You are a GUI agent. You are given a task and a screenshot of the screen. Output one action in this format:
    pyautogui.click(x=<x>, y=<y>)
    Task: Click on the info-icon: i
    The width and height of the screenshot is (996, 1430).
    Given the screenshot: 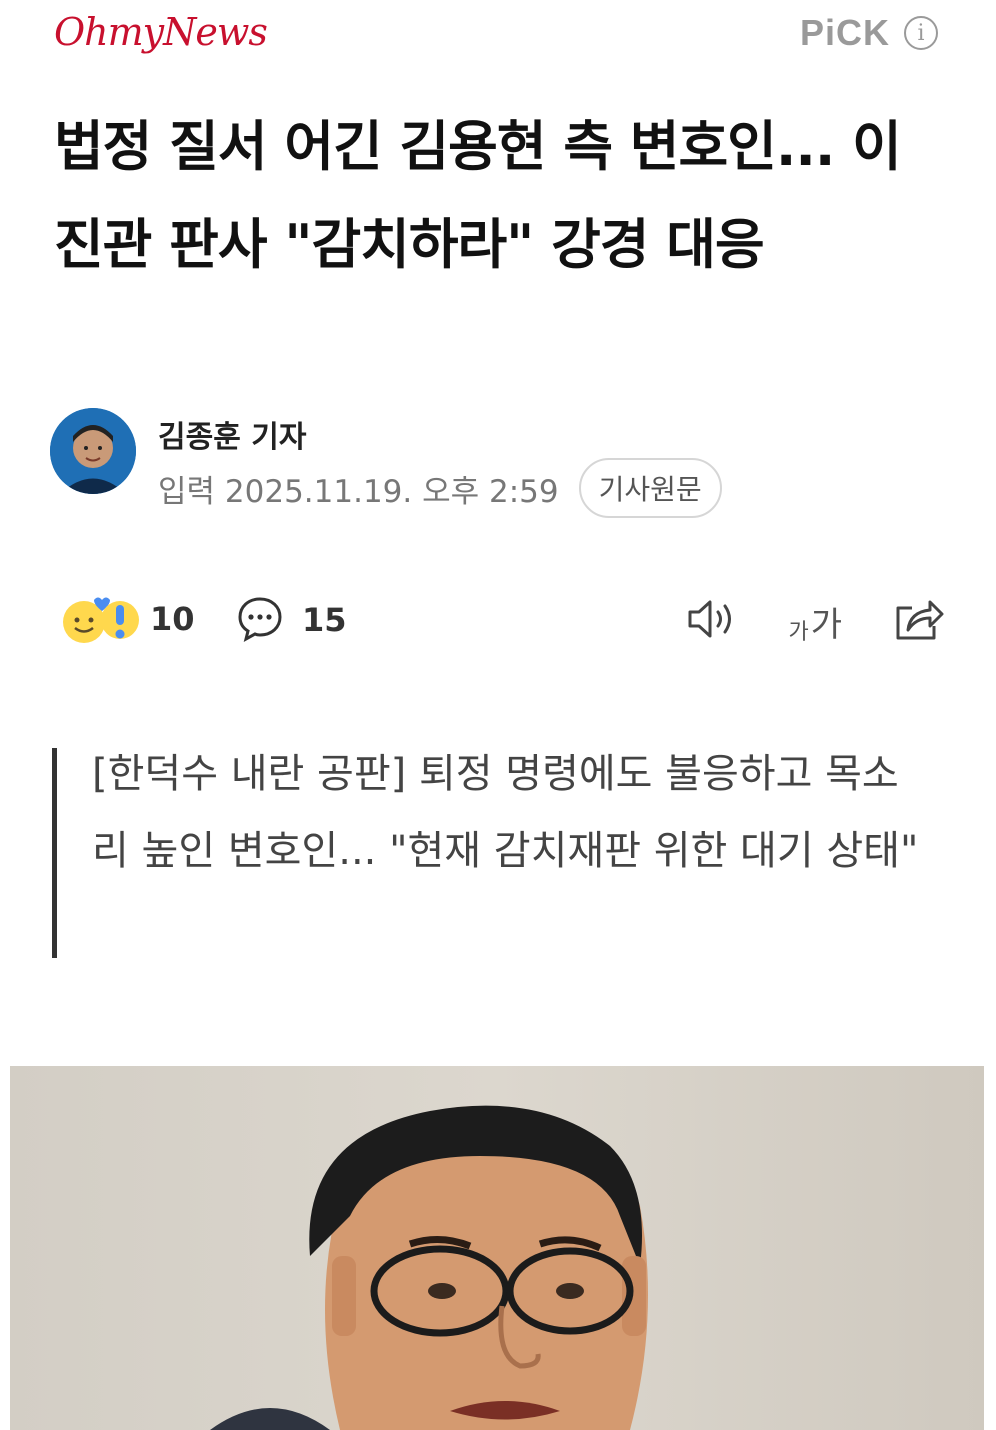 What is the action you would take?
    pyautogui.click(x=921, y=33)
    